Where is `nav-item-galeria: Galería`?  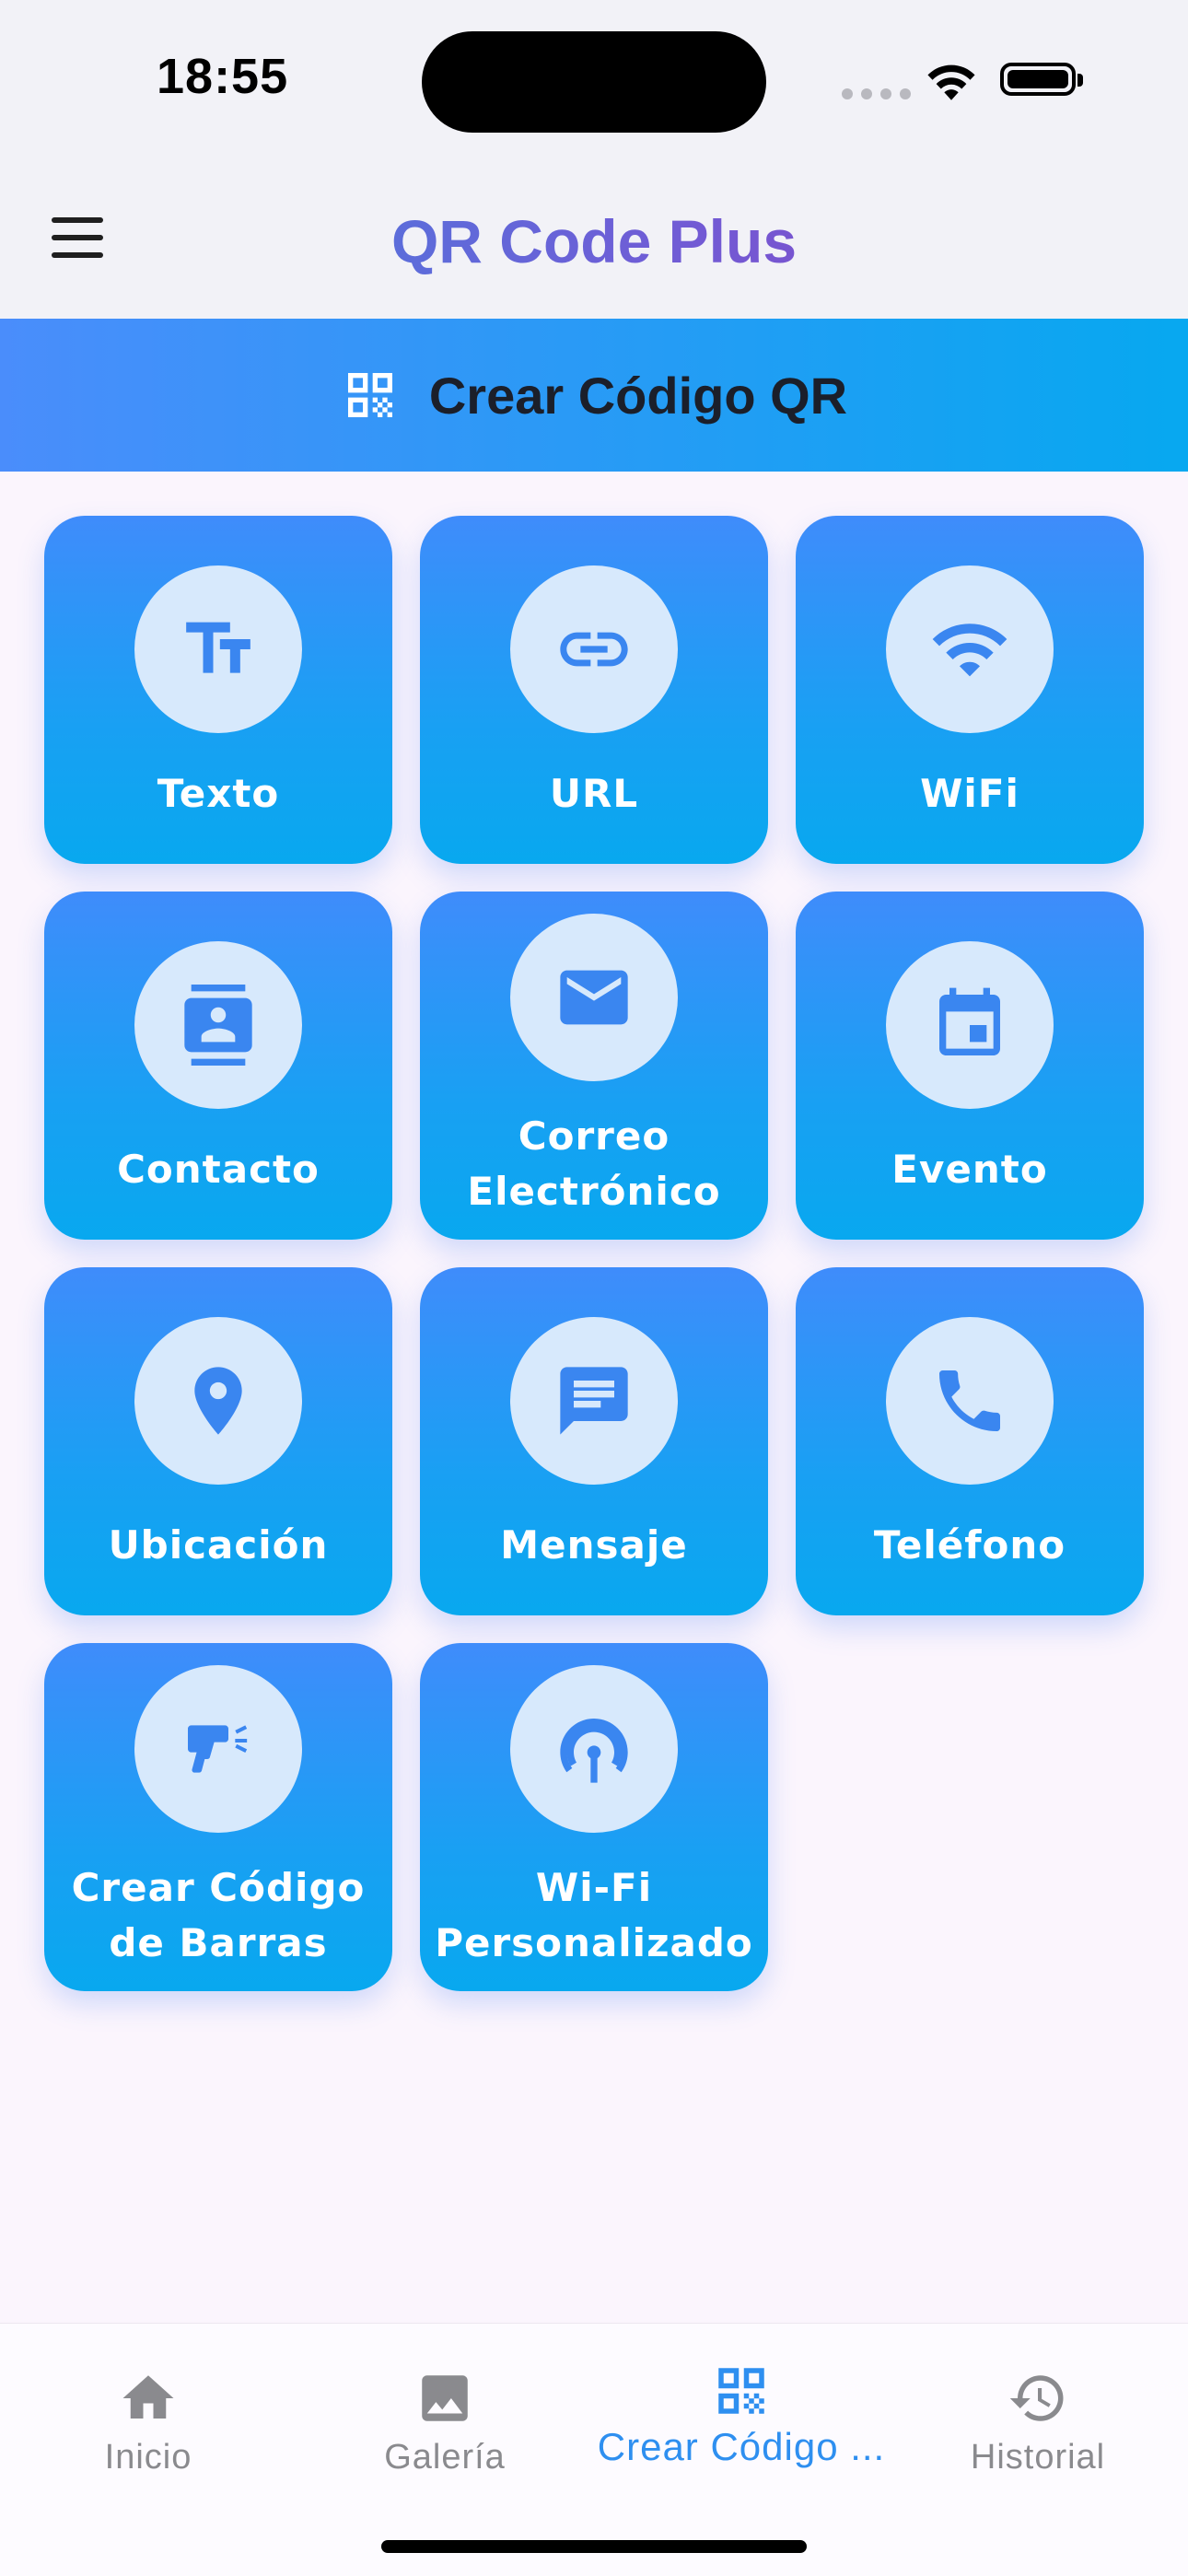 nav-item-galeria: Galería is located at coordinates (445, 2417).